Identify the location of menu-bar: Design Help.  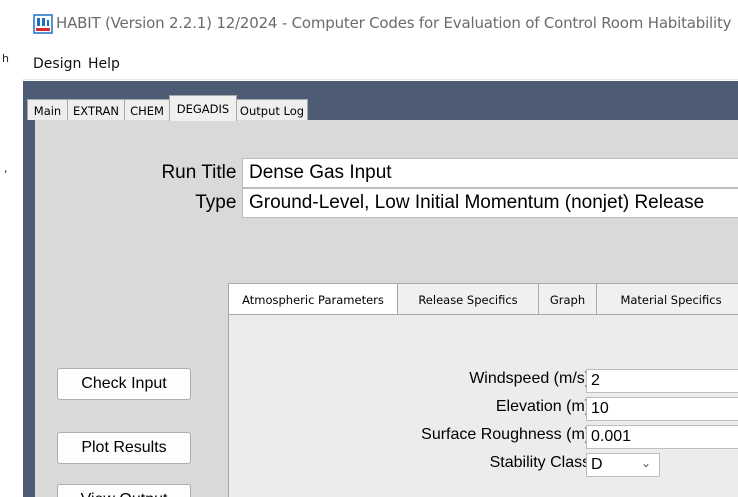
(380, 65).